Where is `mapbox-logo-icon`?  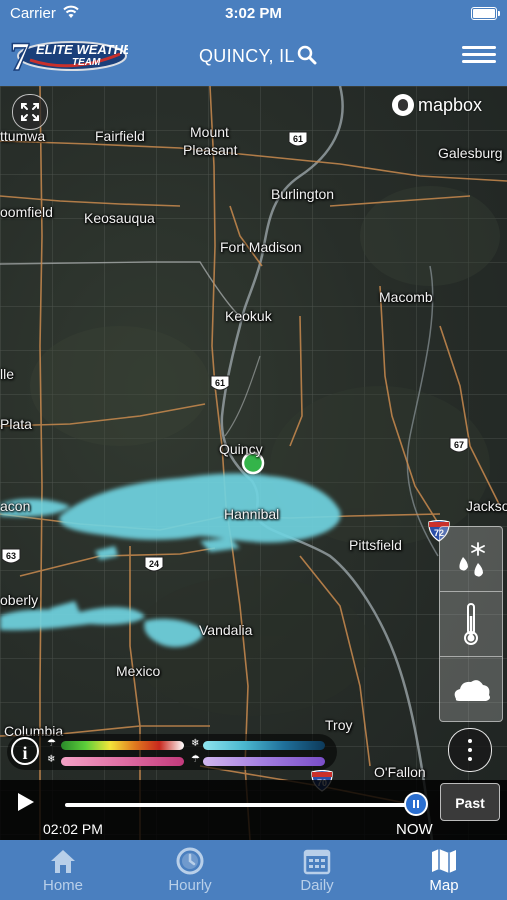 mapbox-logo-icon is located at coordinates (403, 105).